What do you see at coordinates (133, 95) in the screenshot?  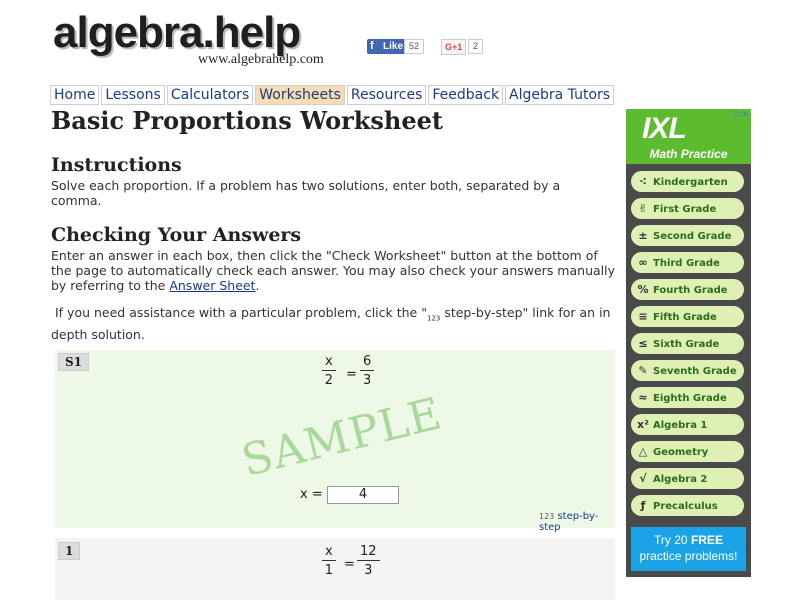 I see `nav-lessons: Lessons` at bounding box center [133, 95].